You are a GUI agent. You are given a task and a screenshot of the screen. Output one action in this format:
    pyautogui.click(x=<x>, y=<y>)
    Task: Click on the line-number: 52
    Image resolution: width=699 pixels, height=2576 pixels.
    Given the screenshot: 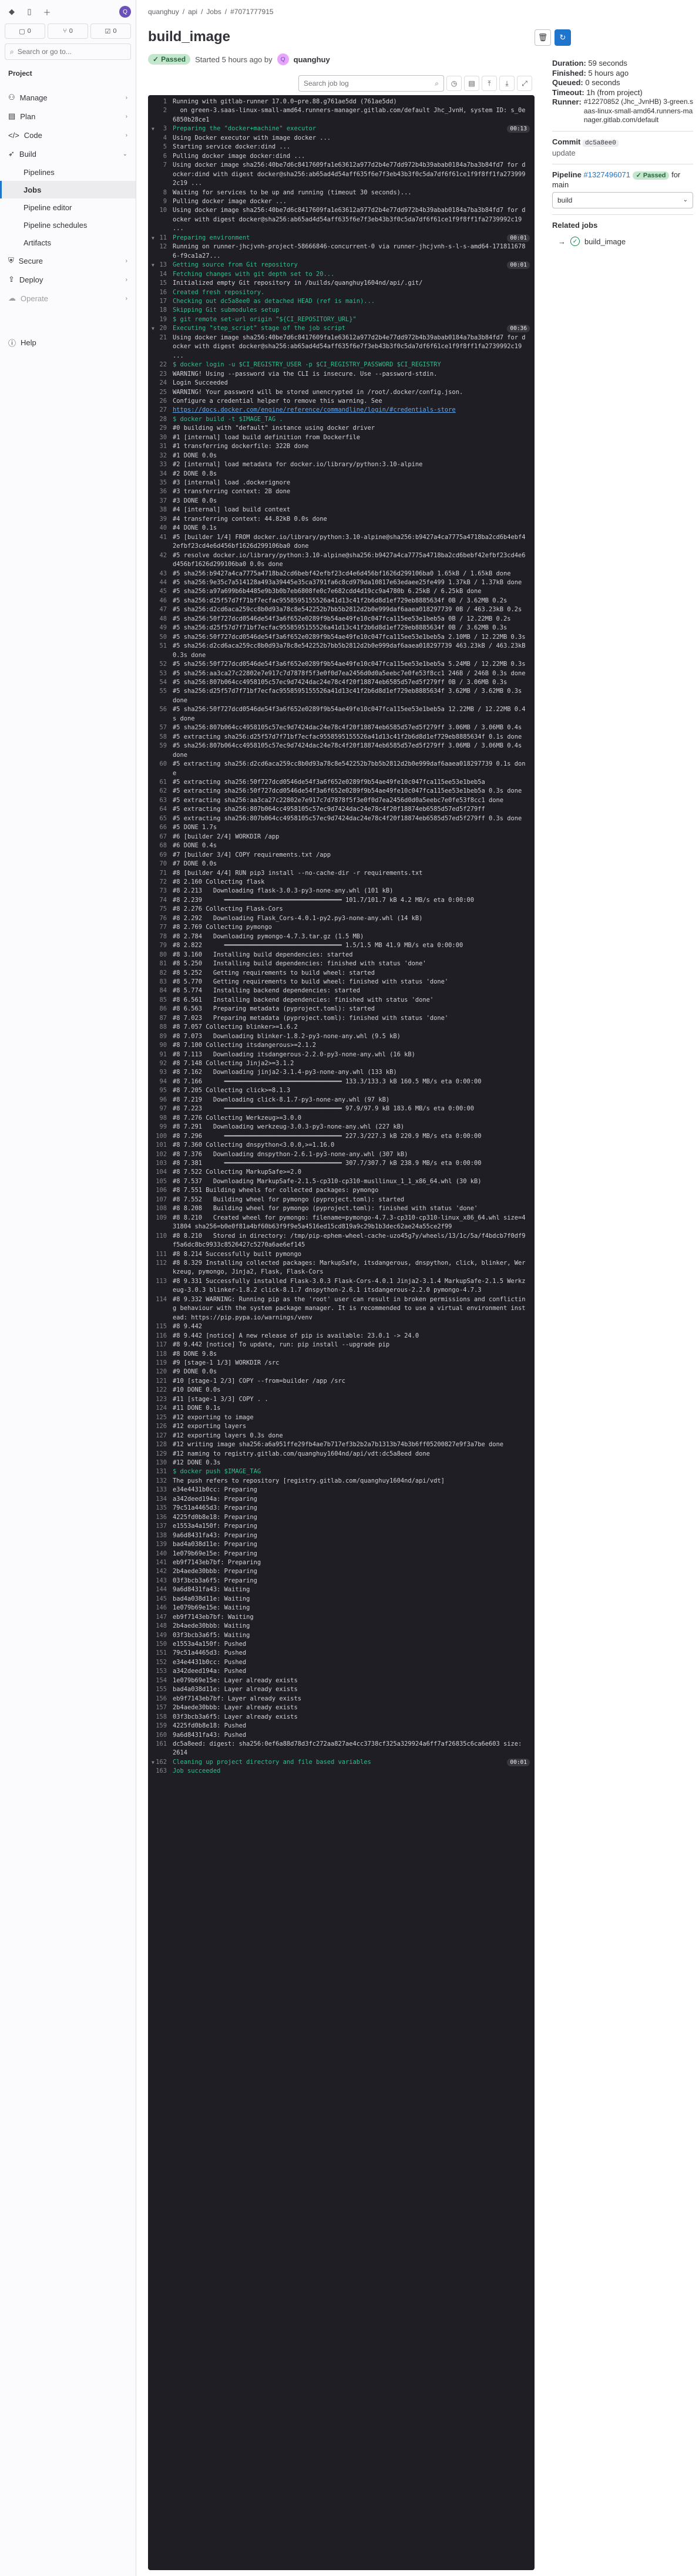 What is the action you would take?
    pyautogui.click(x=161, y=664)
    